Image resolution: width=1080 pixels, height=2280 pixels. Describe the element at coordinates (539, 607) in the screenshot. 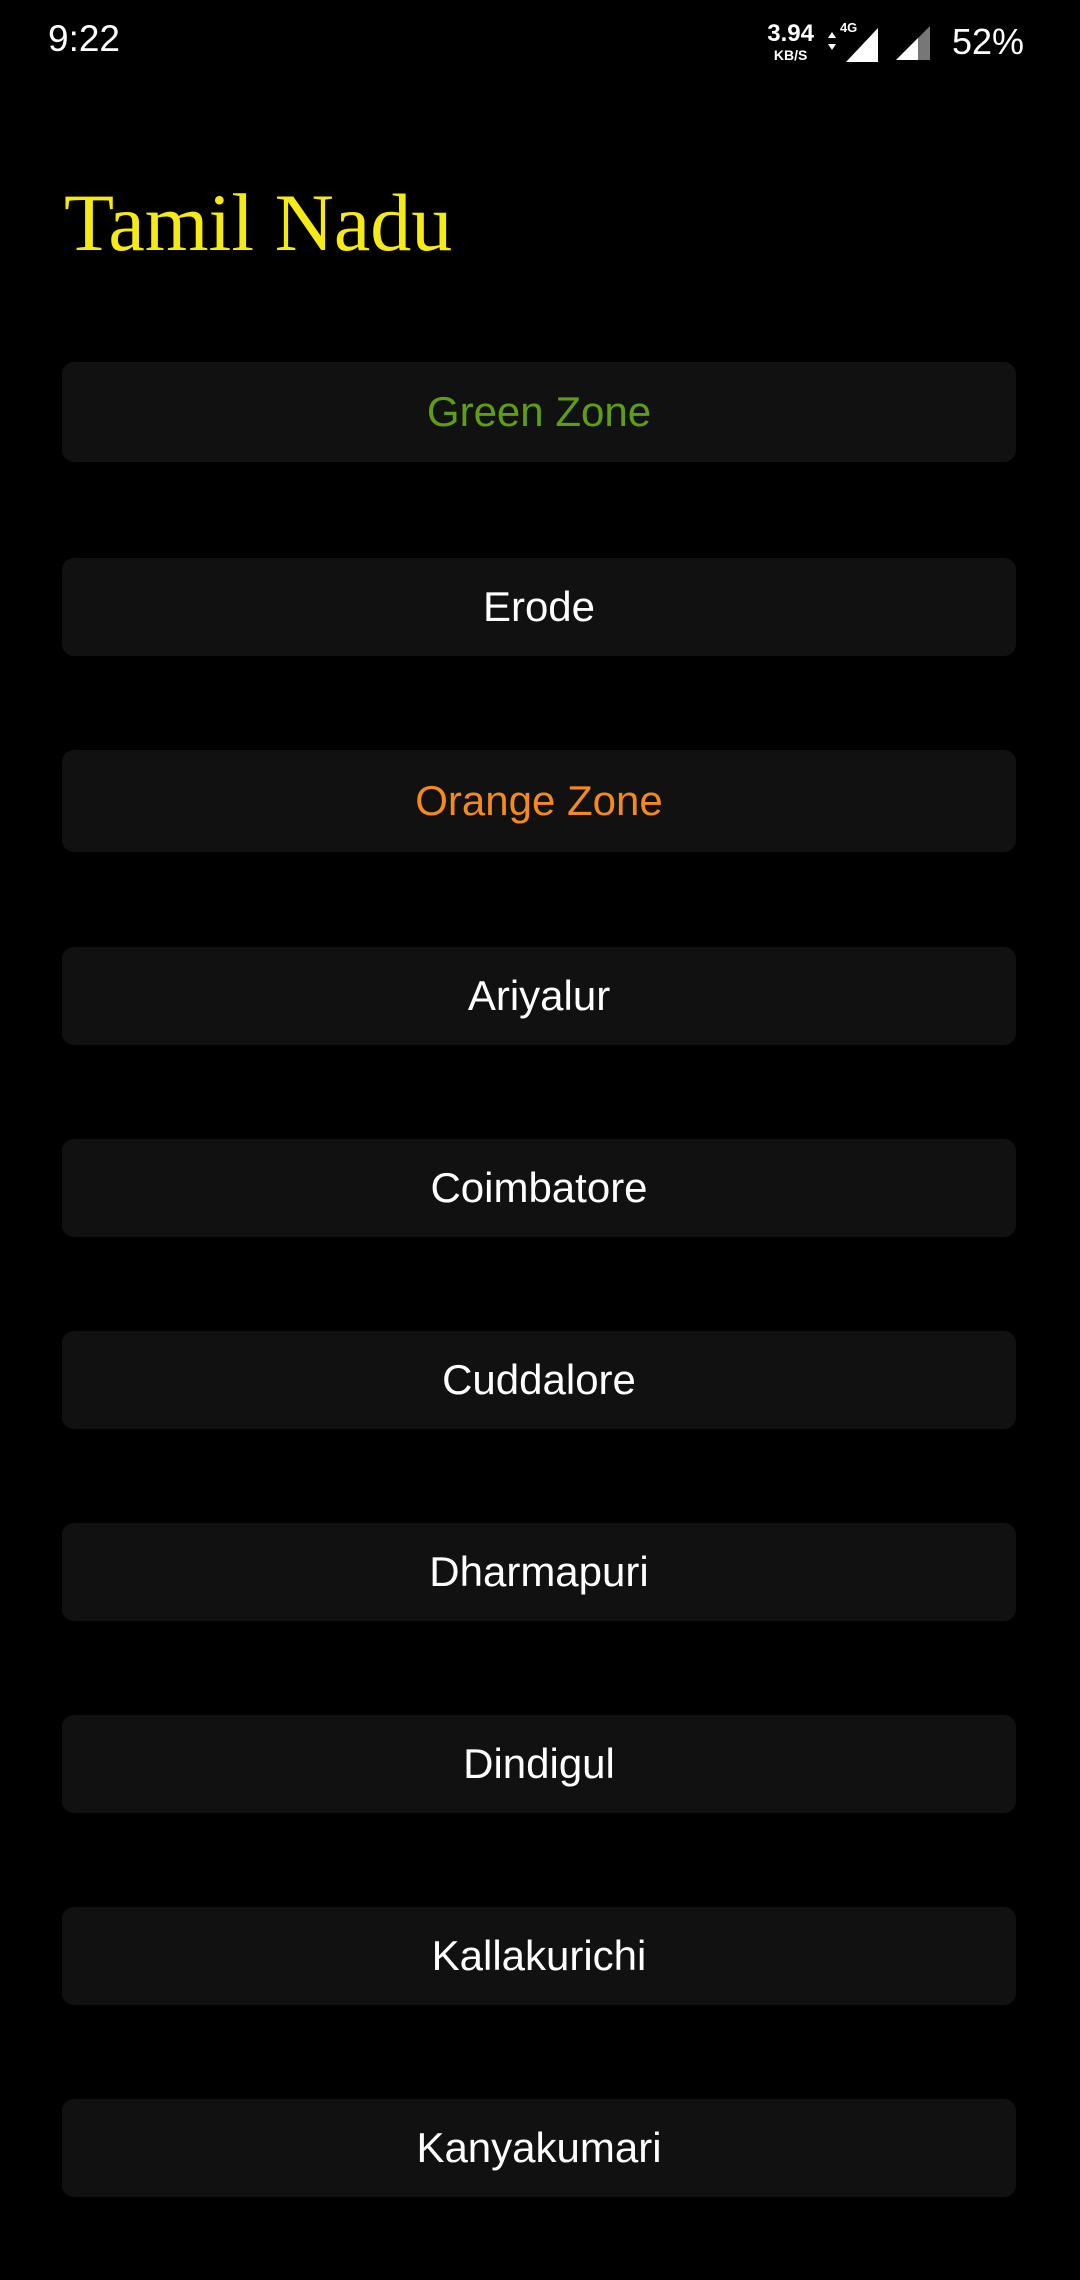

I see `district-item-erode: Erode` at that location.